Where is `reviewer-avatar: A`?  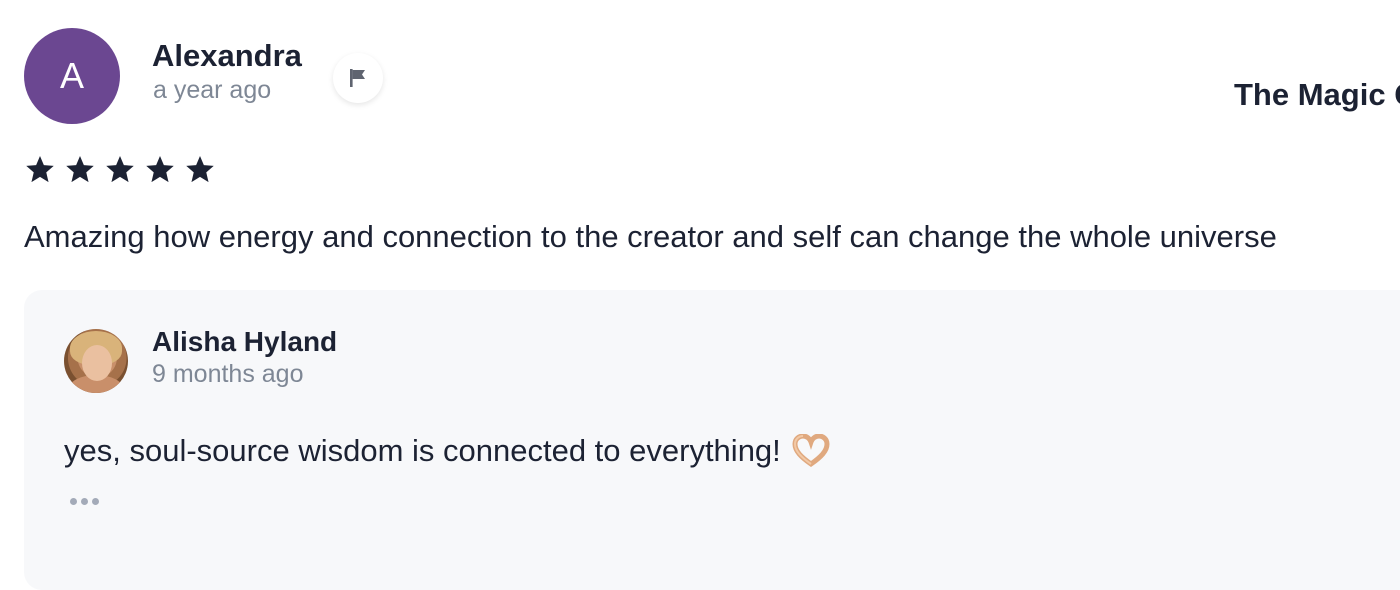 reviewer-avatar: A is located at coordinates (72, 76).